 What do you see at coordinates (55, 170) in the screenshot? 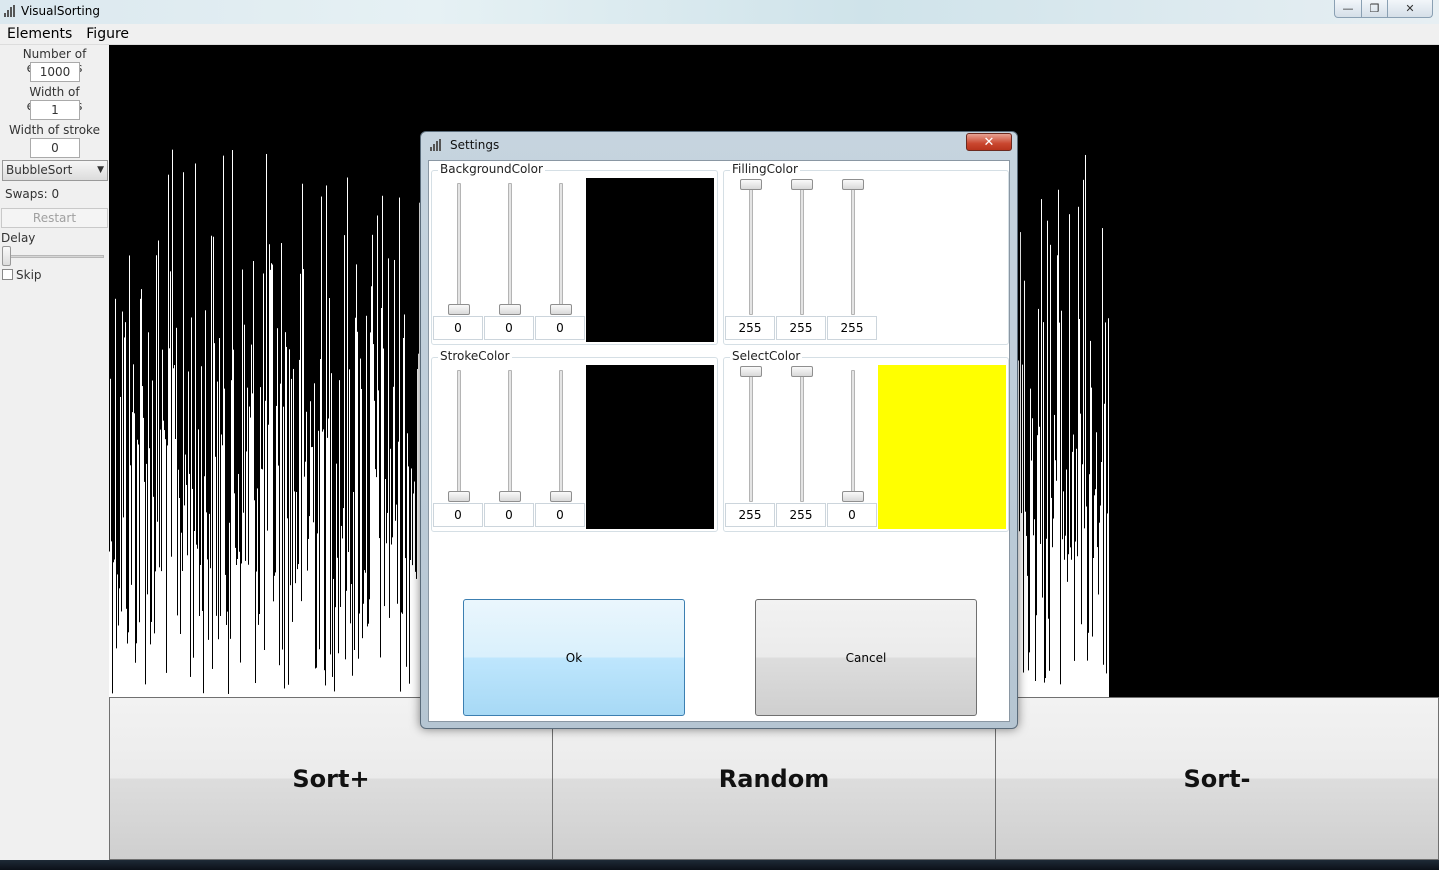
I see `algorithm-select: BubbleSort ▼` at bounding box center [55, 170].